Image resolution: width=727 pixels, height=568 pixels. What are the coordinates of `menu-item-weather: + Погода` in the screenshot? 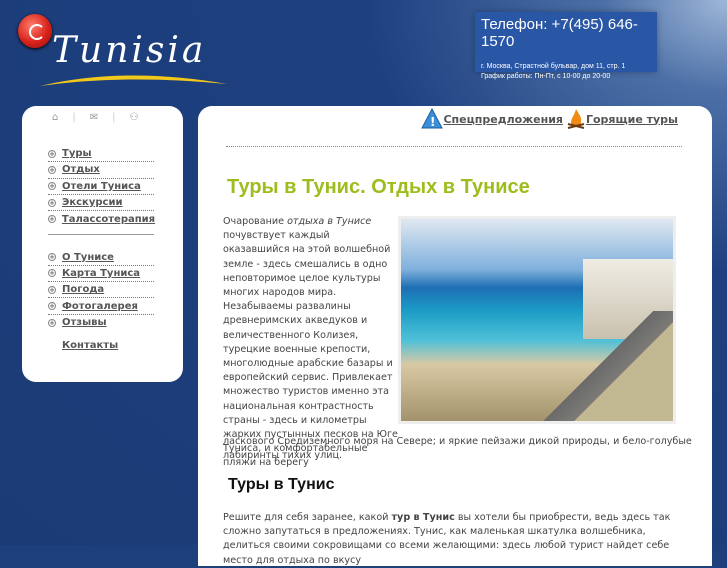 It's located at (101, 290).